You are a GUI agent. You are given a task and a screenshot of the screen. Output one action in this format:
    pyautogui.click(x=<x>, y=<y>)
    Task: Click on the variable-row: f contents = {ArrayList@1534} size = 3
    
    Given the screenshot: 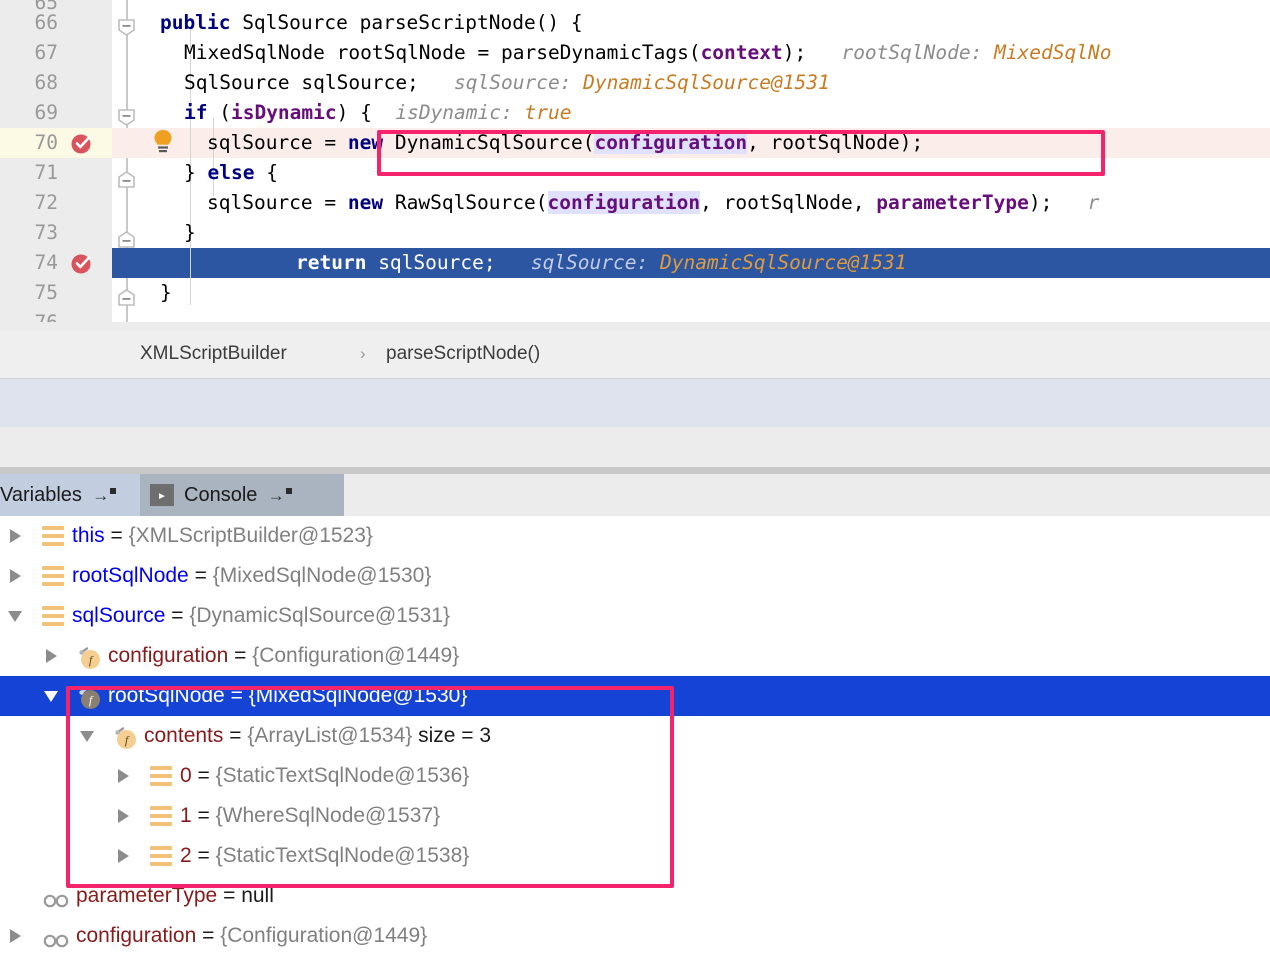 What is the action you would take?
    pyautogui.click(x=635, y=736)
    